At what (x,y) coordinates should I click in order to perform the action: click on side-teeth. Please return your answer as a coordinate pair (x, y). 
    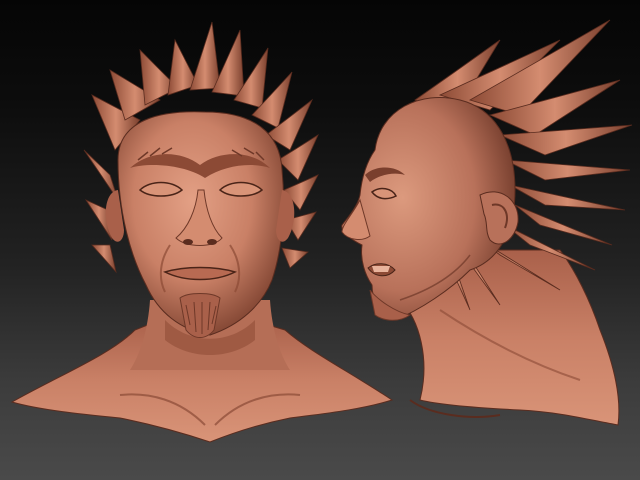
    Looking at the image, I should click on (381, 269).